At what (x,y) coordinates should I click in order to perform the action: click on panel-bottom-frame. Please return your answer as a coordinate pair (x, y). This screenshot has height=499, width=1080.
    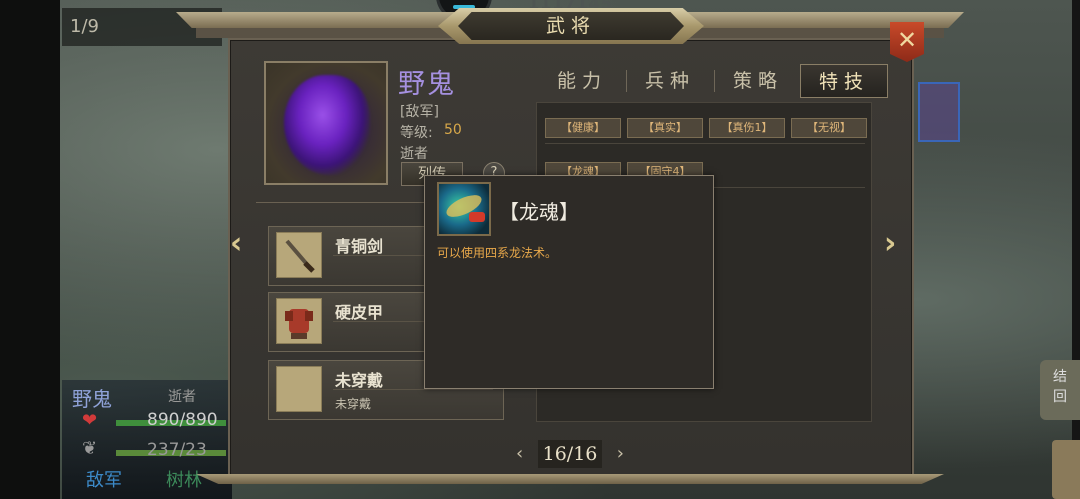
    Looking at the image, I should click on (570, 479).